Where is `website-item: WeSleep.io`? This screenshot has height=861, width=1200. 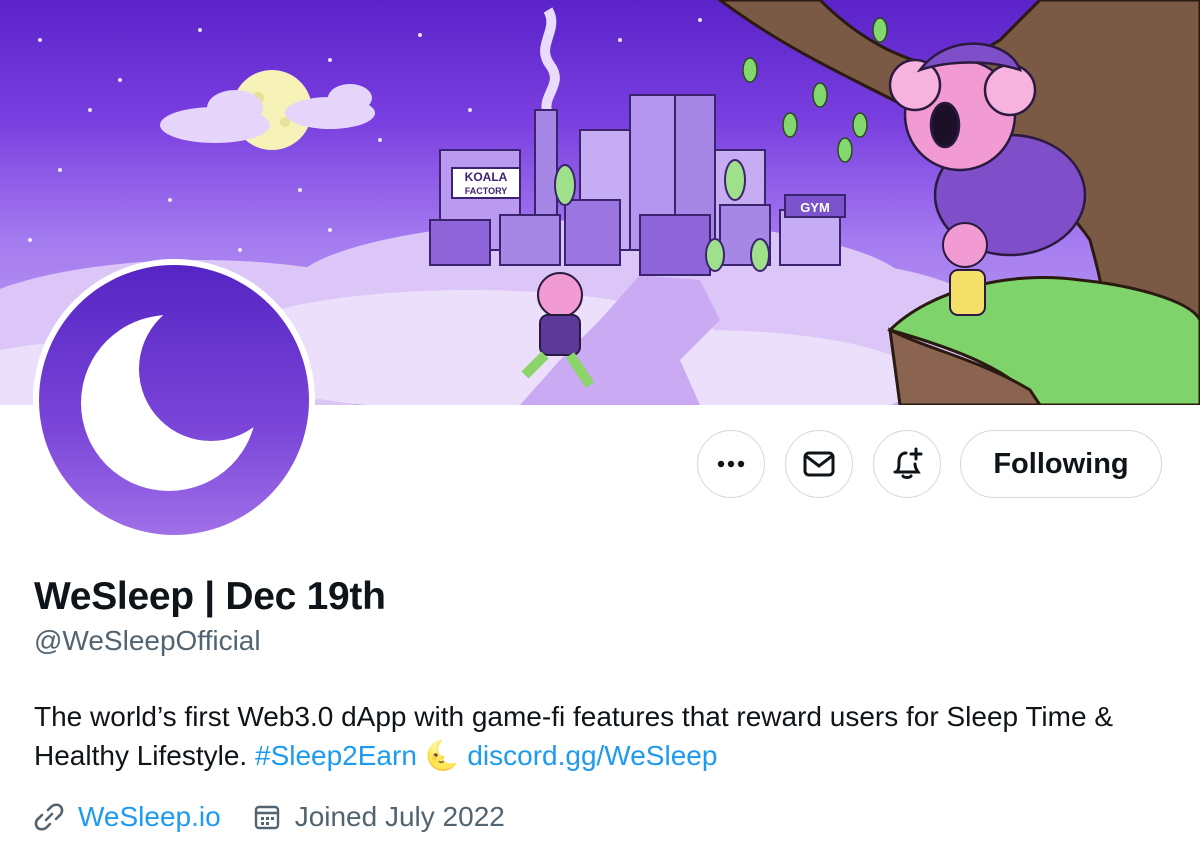 website-item: WeSleep.io is located at coordinates (127, 817).